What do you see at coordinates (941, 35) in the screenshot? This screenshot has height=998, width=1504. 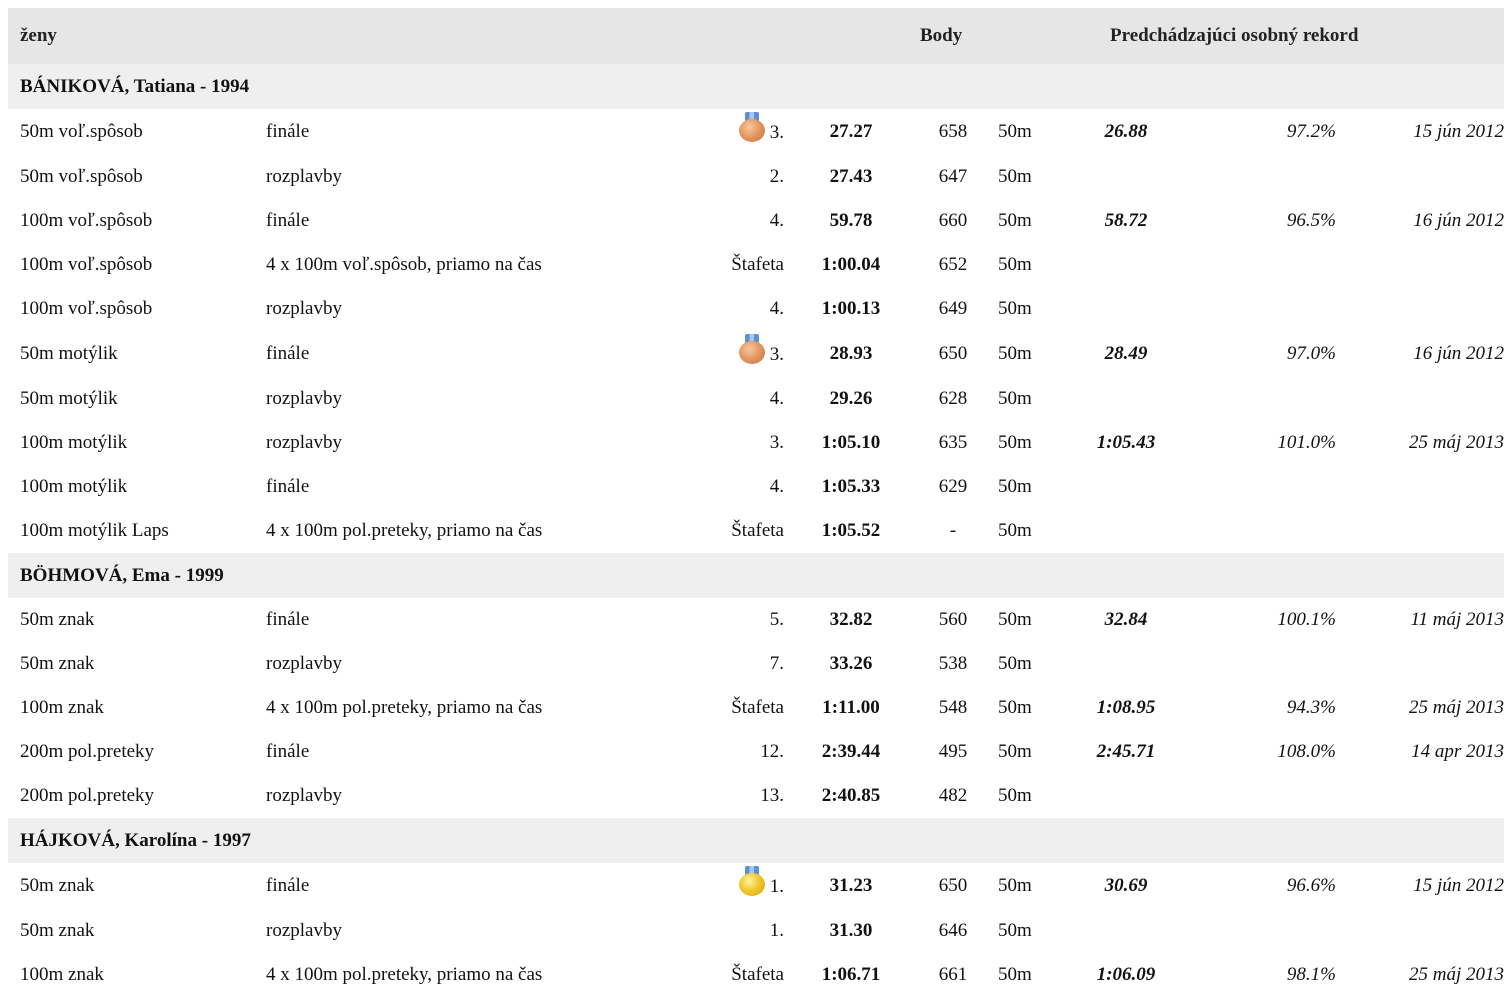 I see `points-header: Body` at bounding box center [941, 35].